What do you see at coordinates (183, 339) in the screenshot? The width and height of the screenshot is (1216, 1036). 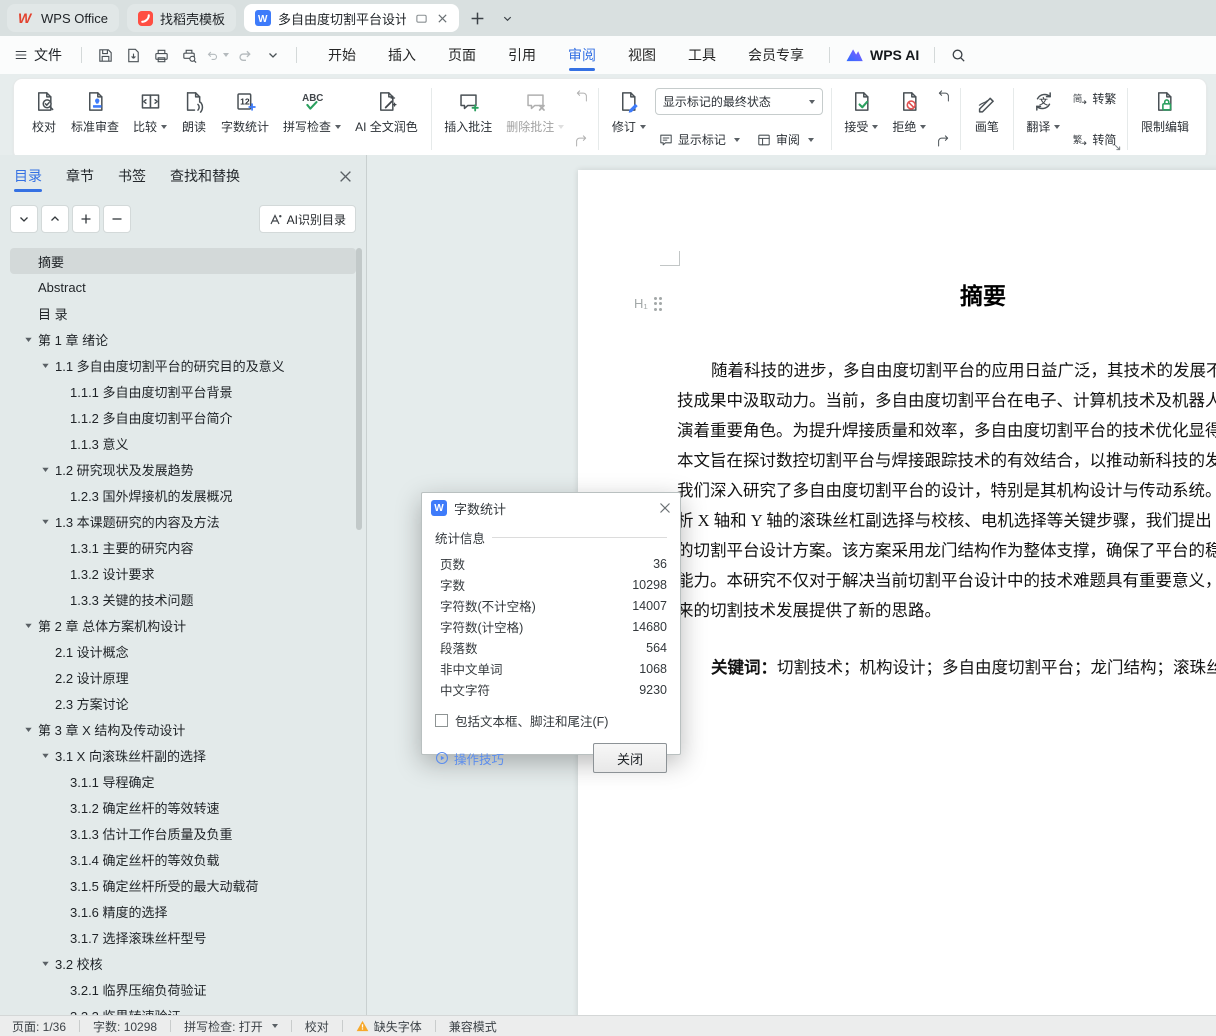 I see `toc-item: 第 1 章 绪论` at bounding box center [183, 339].